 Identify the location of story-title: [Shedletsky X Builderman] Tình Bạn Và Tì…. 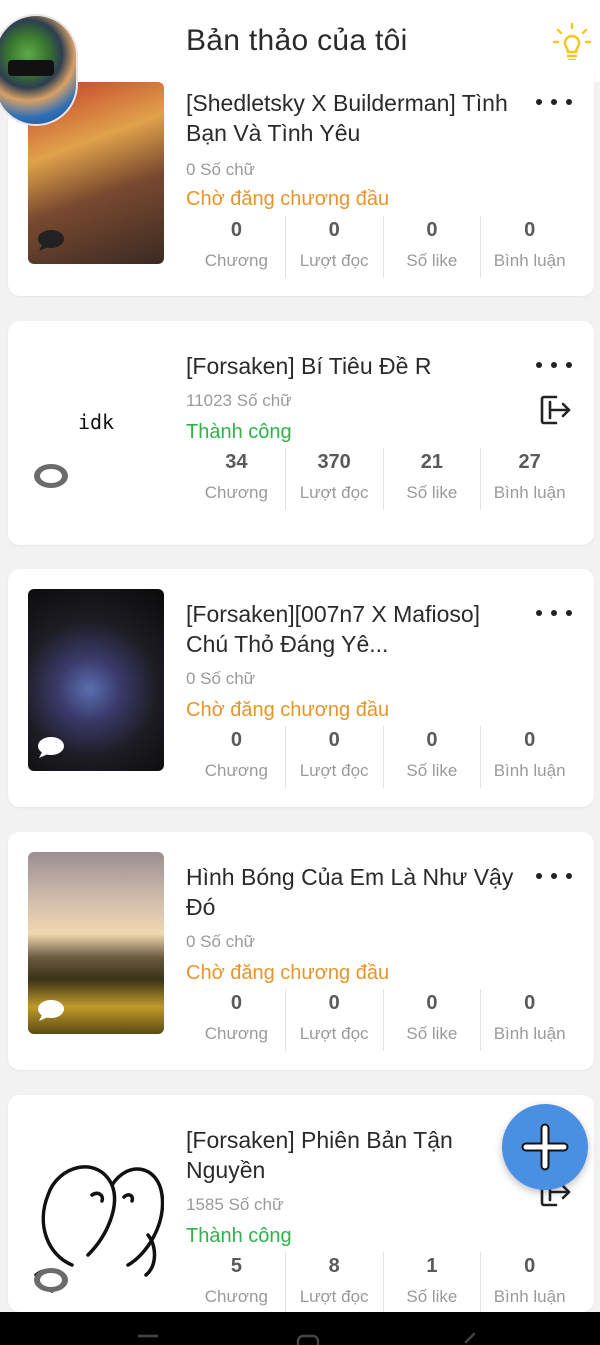
(351, 118).